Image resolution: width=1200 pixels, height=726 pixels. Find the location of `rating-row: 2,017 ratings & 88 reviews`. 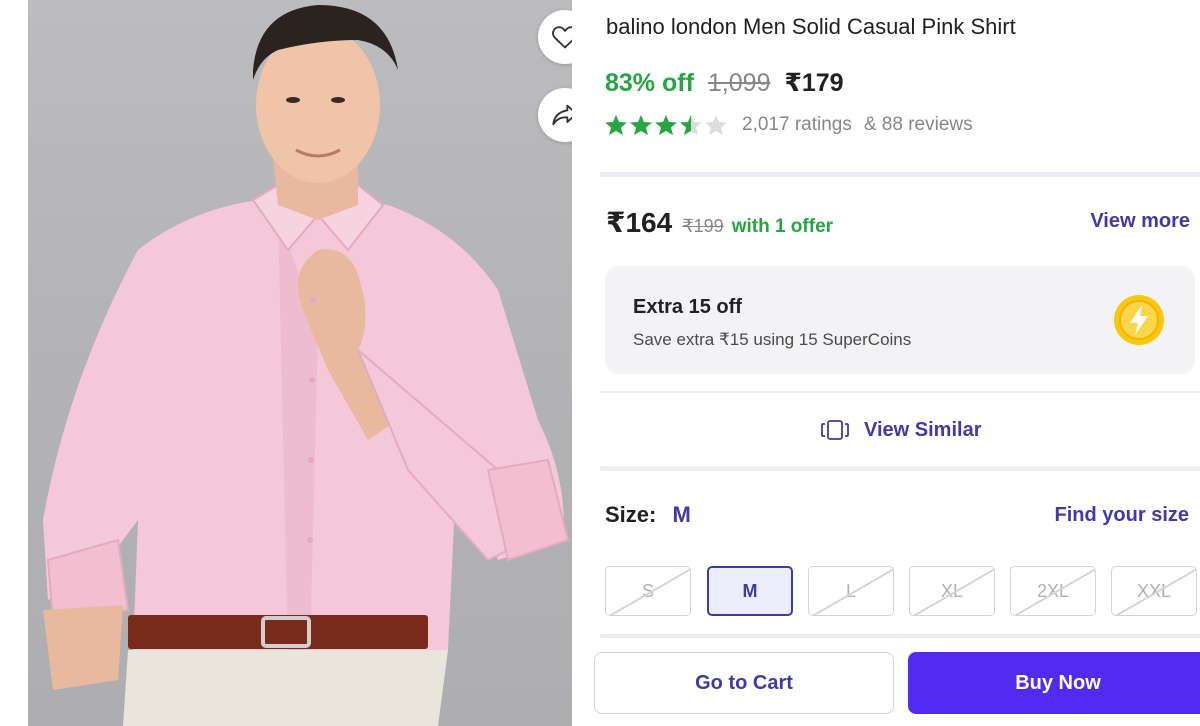

rating-row: 2,017 ratings & 88 reviews is located at coordinates (788, 125).